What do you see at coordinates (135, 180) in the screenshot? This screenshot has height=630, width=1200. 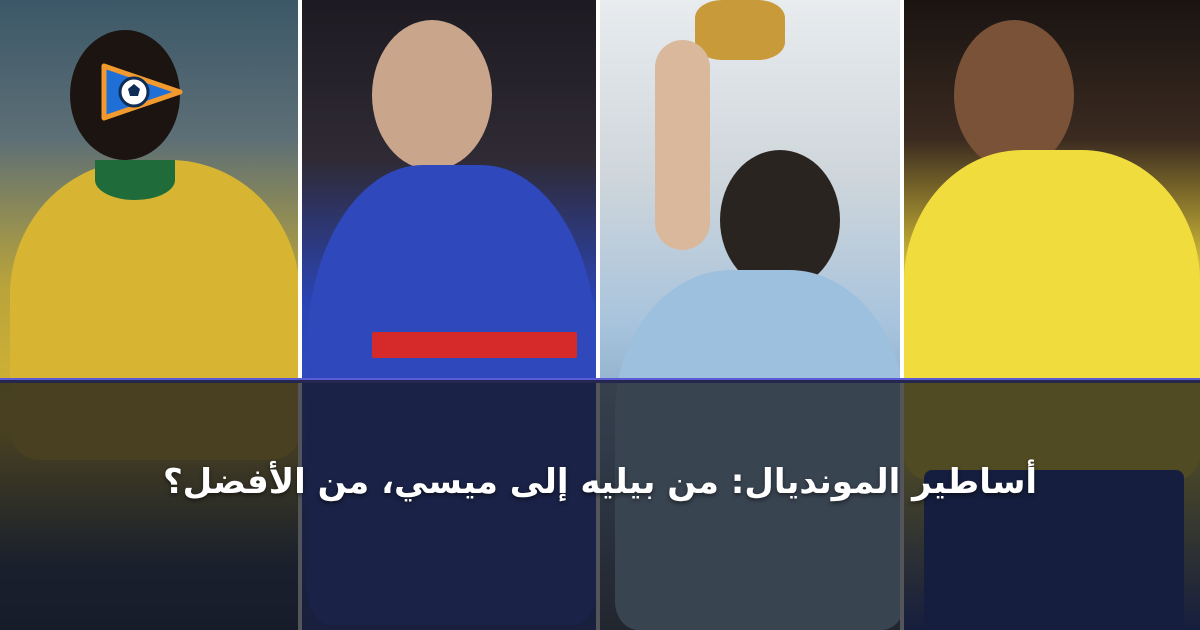 I see `jersey-collar` at bounding box center [135, 180].